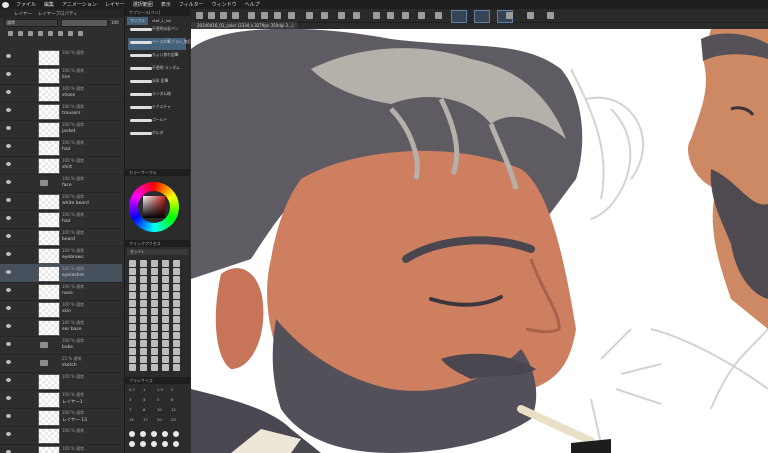 The width and height of the screenshot is (768, 453). Describe the element at coordinates (166, 4) in the screenshot. I see `menu-item: 表示` at that location.